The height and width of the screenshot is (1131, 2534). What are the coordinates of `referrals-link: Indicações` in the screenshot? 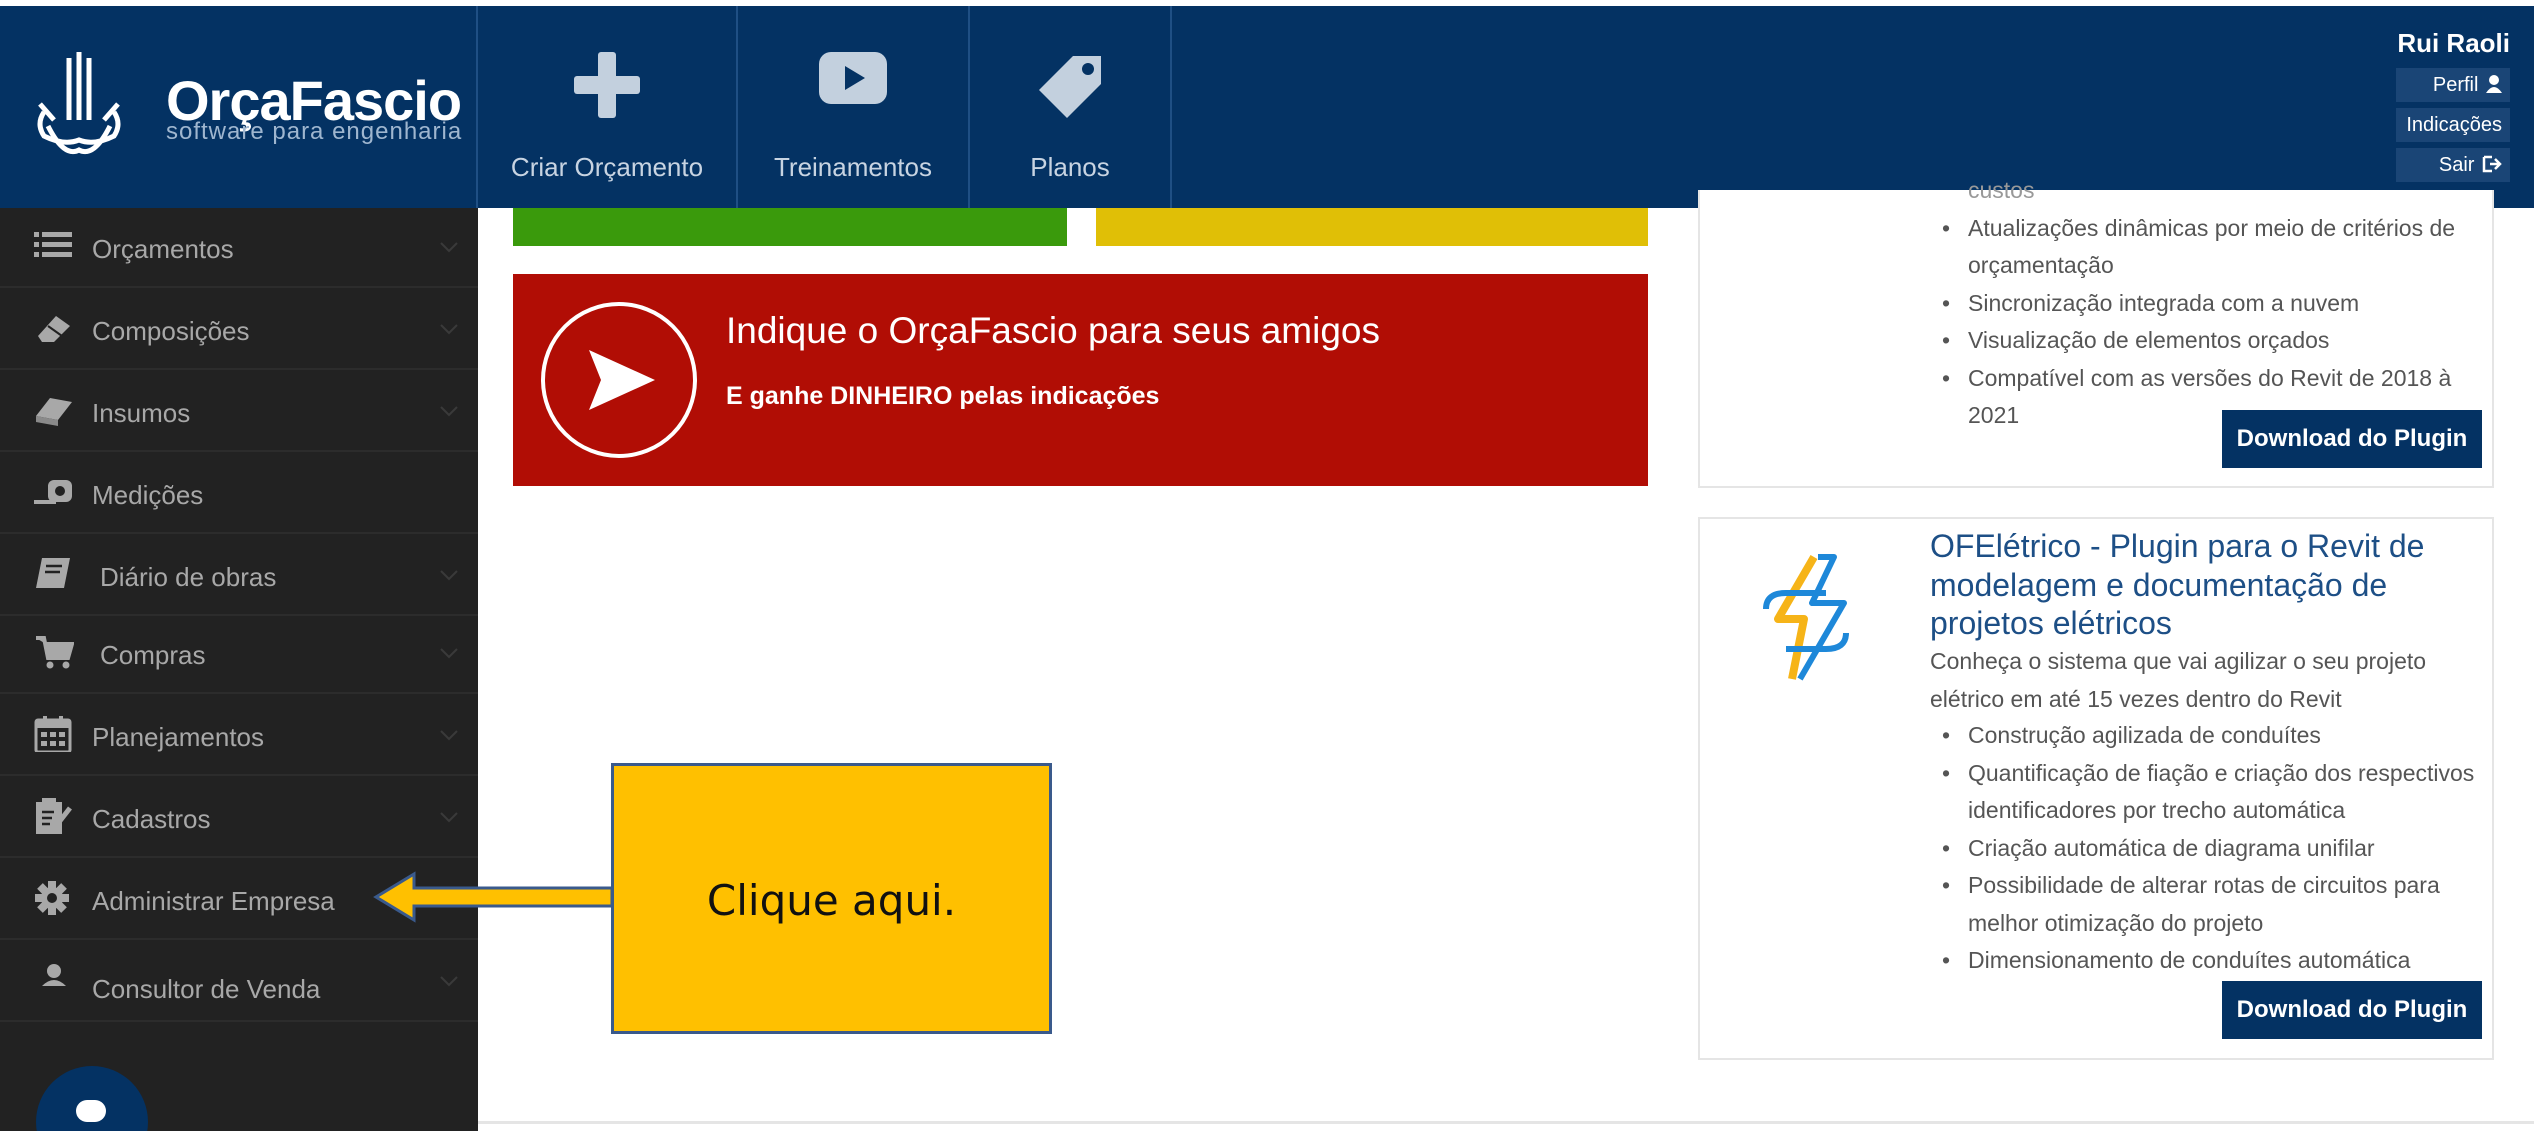 It's located at (2453, 125).